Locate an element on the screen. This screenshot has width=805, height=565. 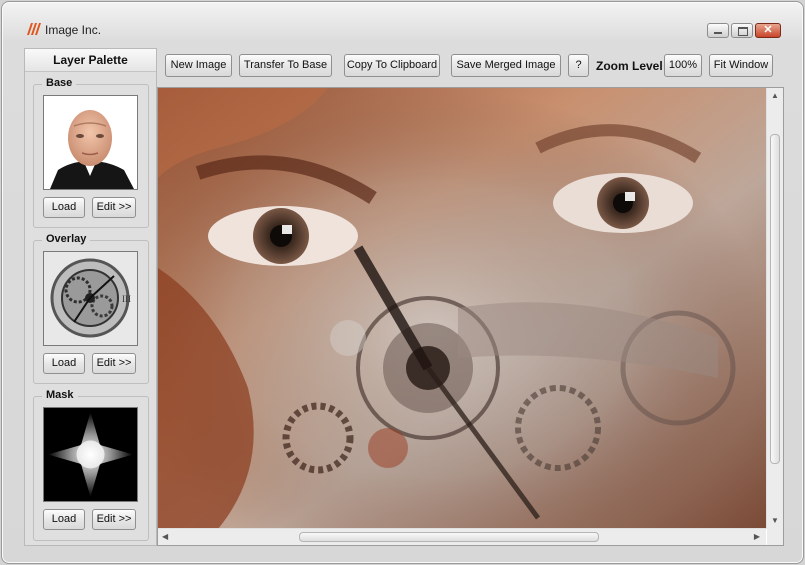
vertical-scrollbar: ▲ ▼ is located at coordinates (774, 308).